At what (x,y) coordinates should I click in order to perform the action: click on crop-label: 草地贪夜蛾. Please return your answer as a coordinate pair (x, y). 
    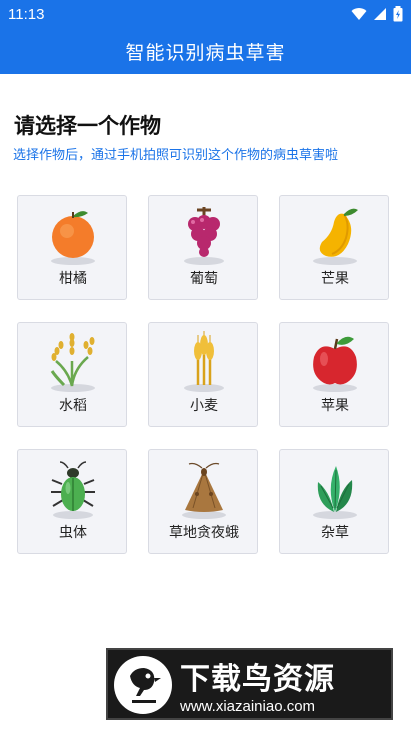
    Looking at the image, I should click on (204, 533).